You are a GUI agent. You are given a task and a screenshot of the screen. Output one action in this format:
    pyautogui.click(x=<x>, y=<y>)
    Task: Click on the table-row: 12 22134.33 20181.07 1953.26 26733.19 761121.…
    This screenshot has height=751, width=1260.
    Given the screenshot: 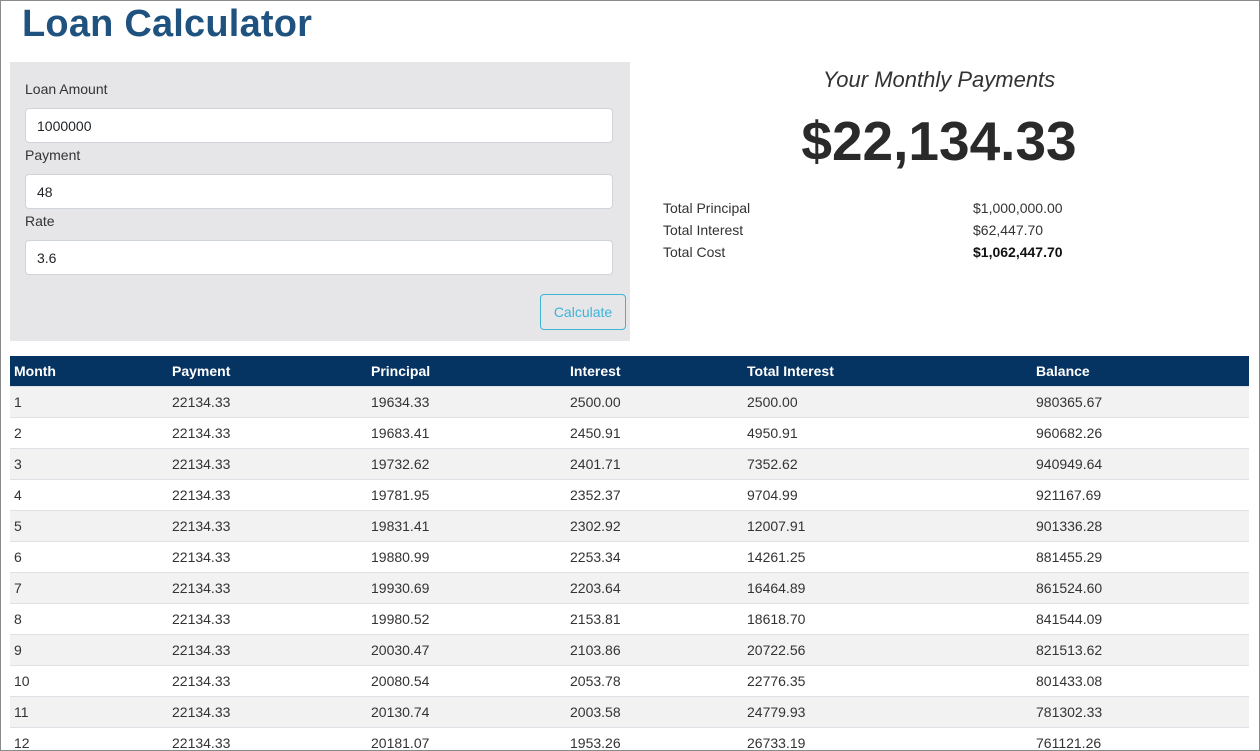 What is the action you would take?
    pyautogui.click(x=629, y=738)
    